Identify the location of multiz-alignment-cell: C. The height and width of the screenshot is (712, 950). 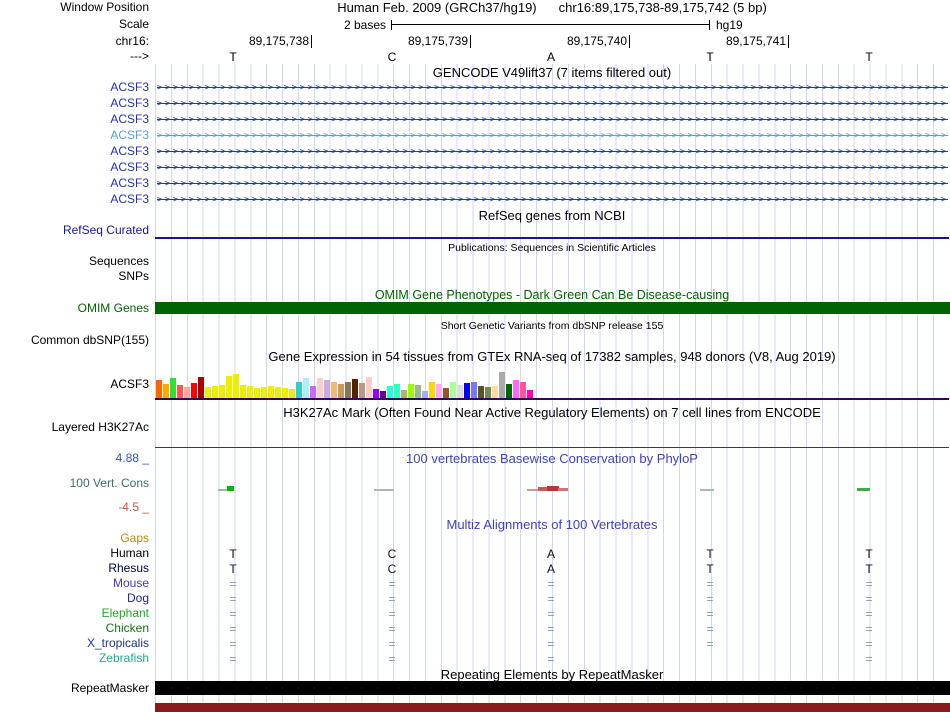
(392, 554).